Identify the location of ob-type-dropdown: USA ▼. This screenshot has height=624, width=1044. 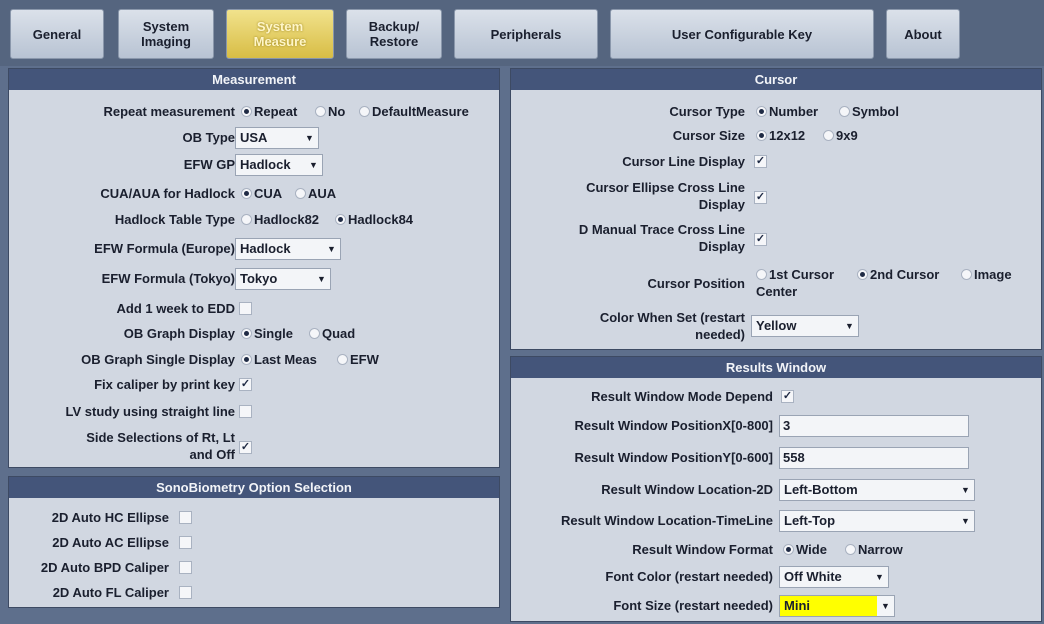
(277, 138).